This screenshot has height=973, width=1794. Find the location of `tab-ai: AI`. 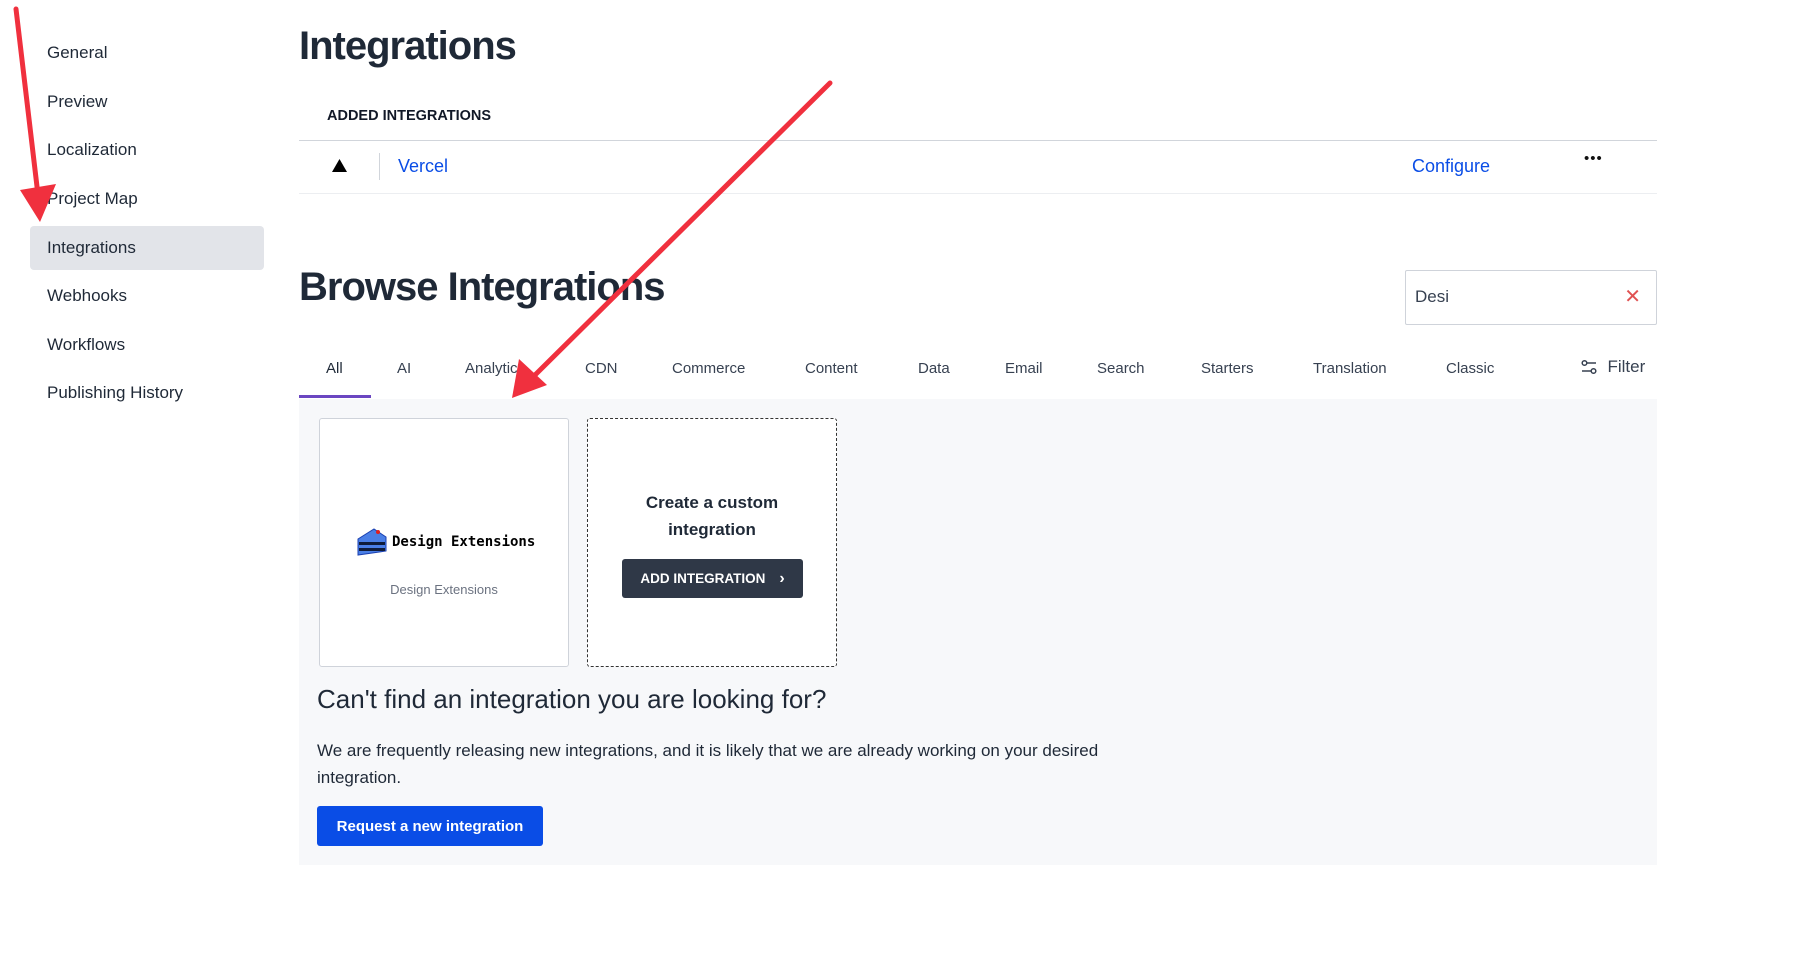

tab-ai: AI is located at coordinates (404, 368).